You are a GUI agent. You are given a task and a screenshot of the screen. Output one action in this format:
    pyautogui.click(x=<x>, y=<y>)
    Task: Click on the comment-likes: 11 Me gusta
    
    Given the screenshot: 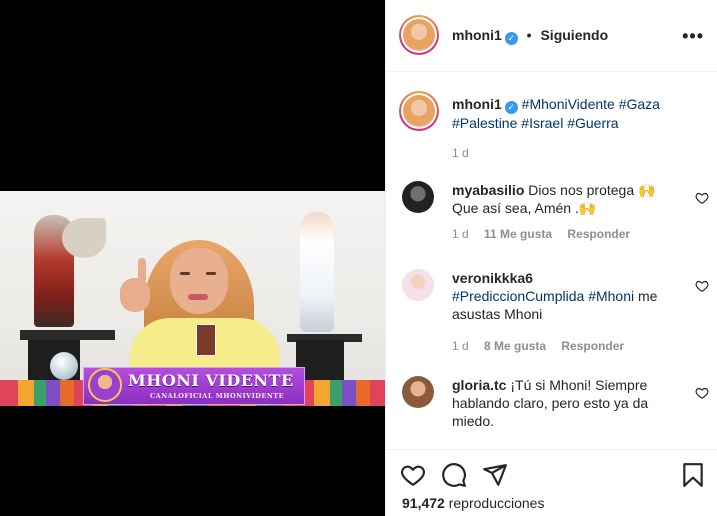 What is the action you would take?
    pyautogui.click(x=518, y=234)
    